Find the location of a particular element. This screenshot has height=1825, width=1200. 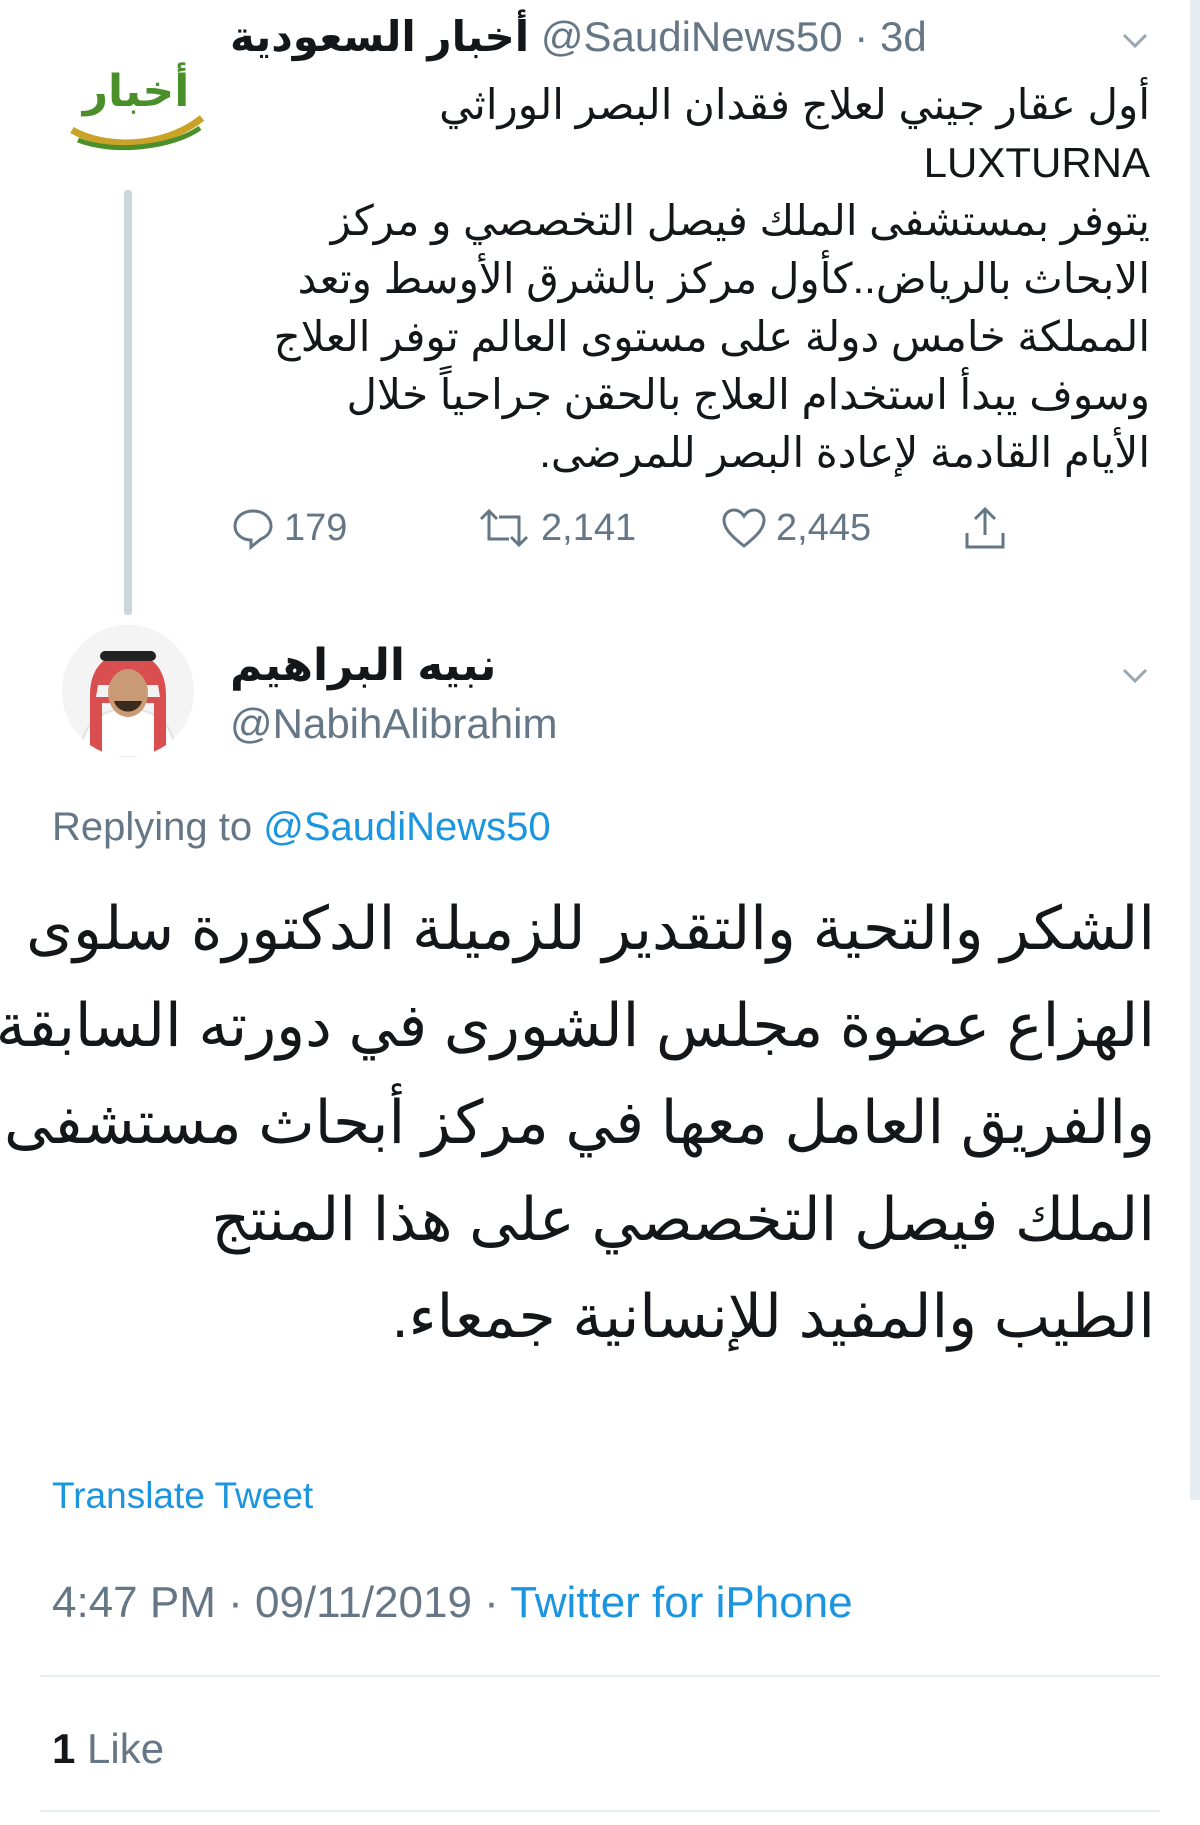

avatar is located at coordinates (128, 691).